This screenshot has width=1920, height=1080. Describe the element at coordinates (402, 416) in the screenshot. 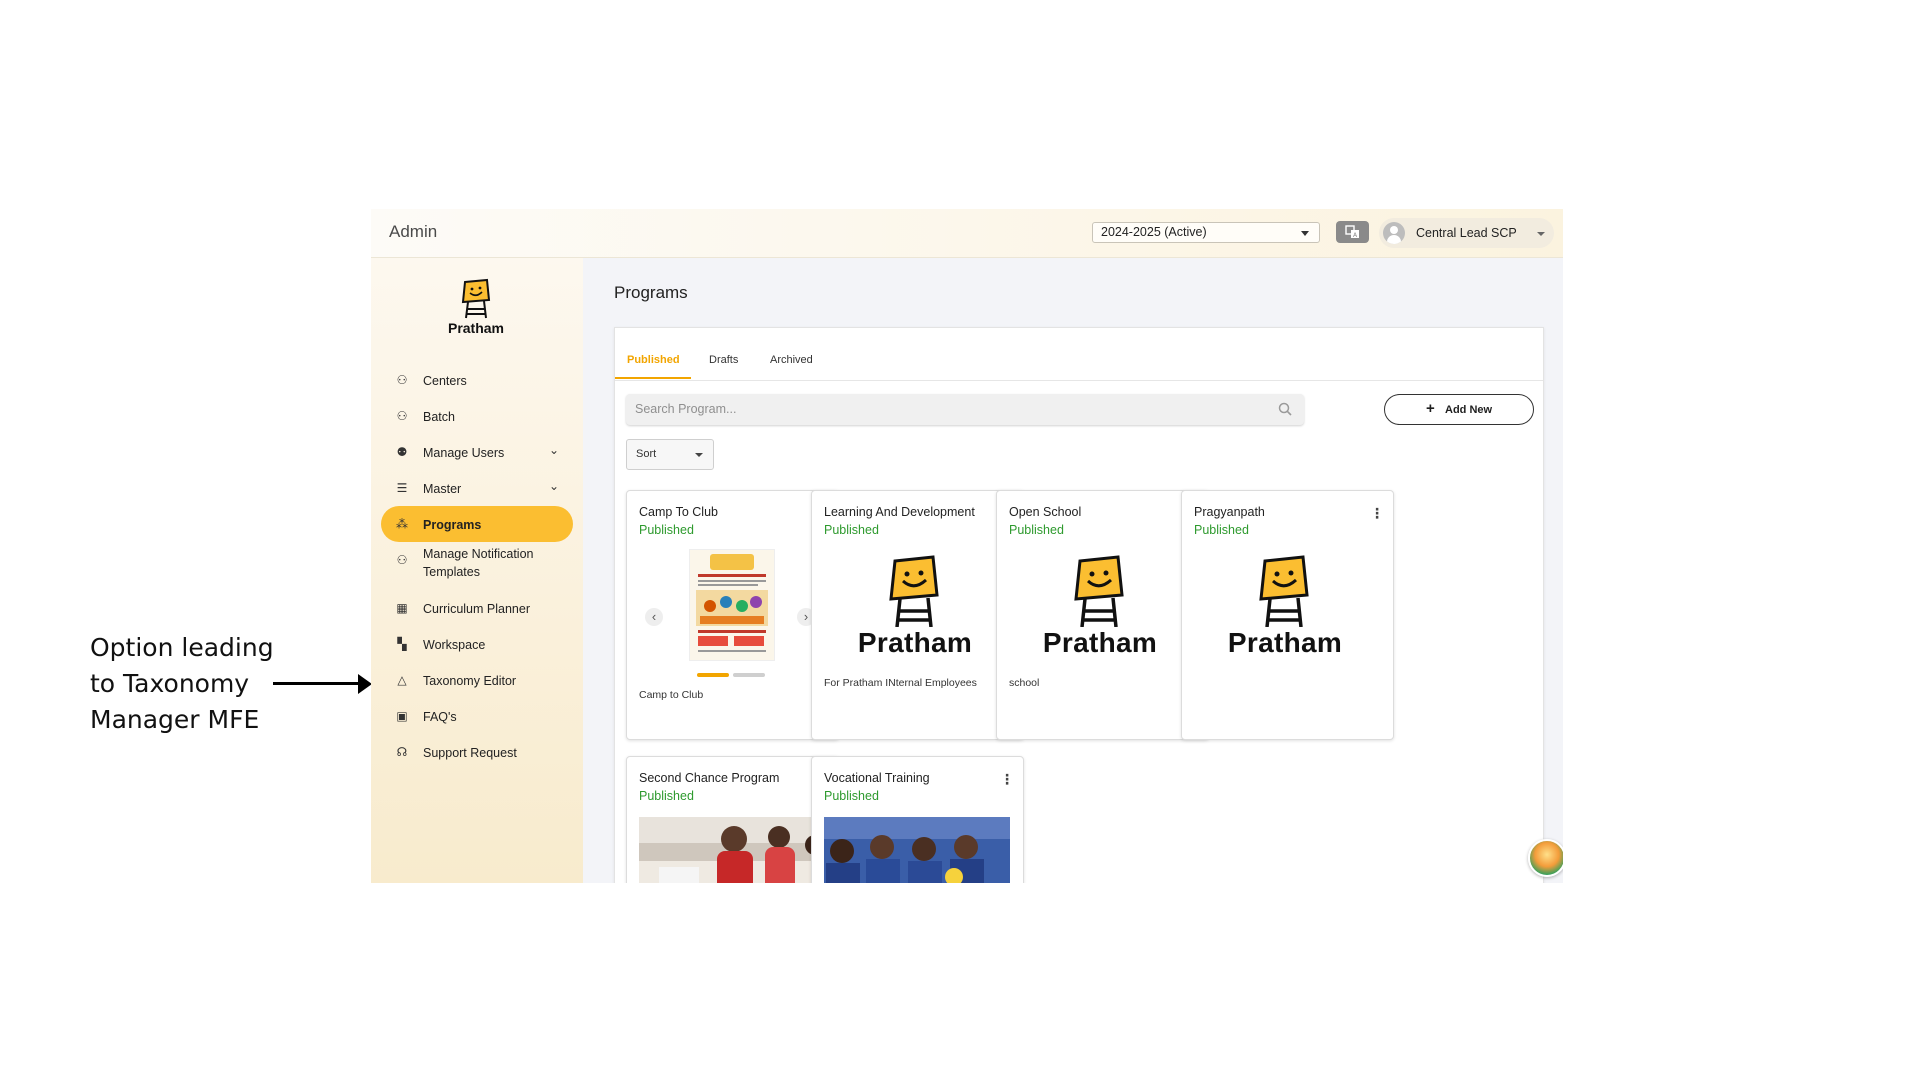

I see `batch-icon: ⚇` at that location.